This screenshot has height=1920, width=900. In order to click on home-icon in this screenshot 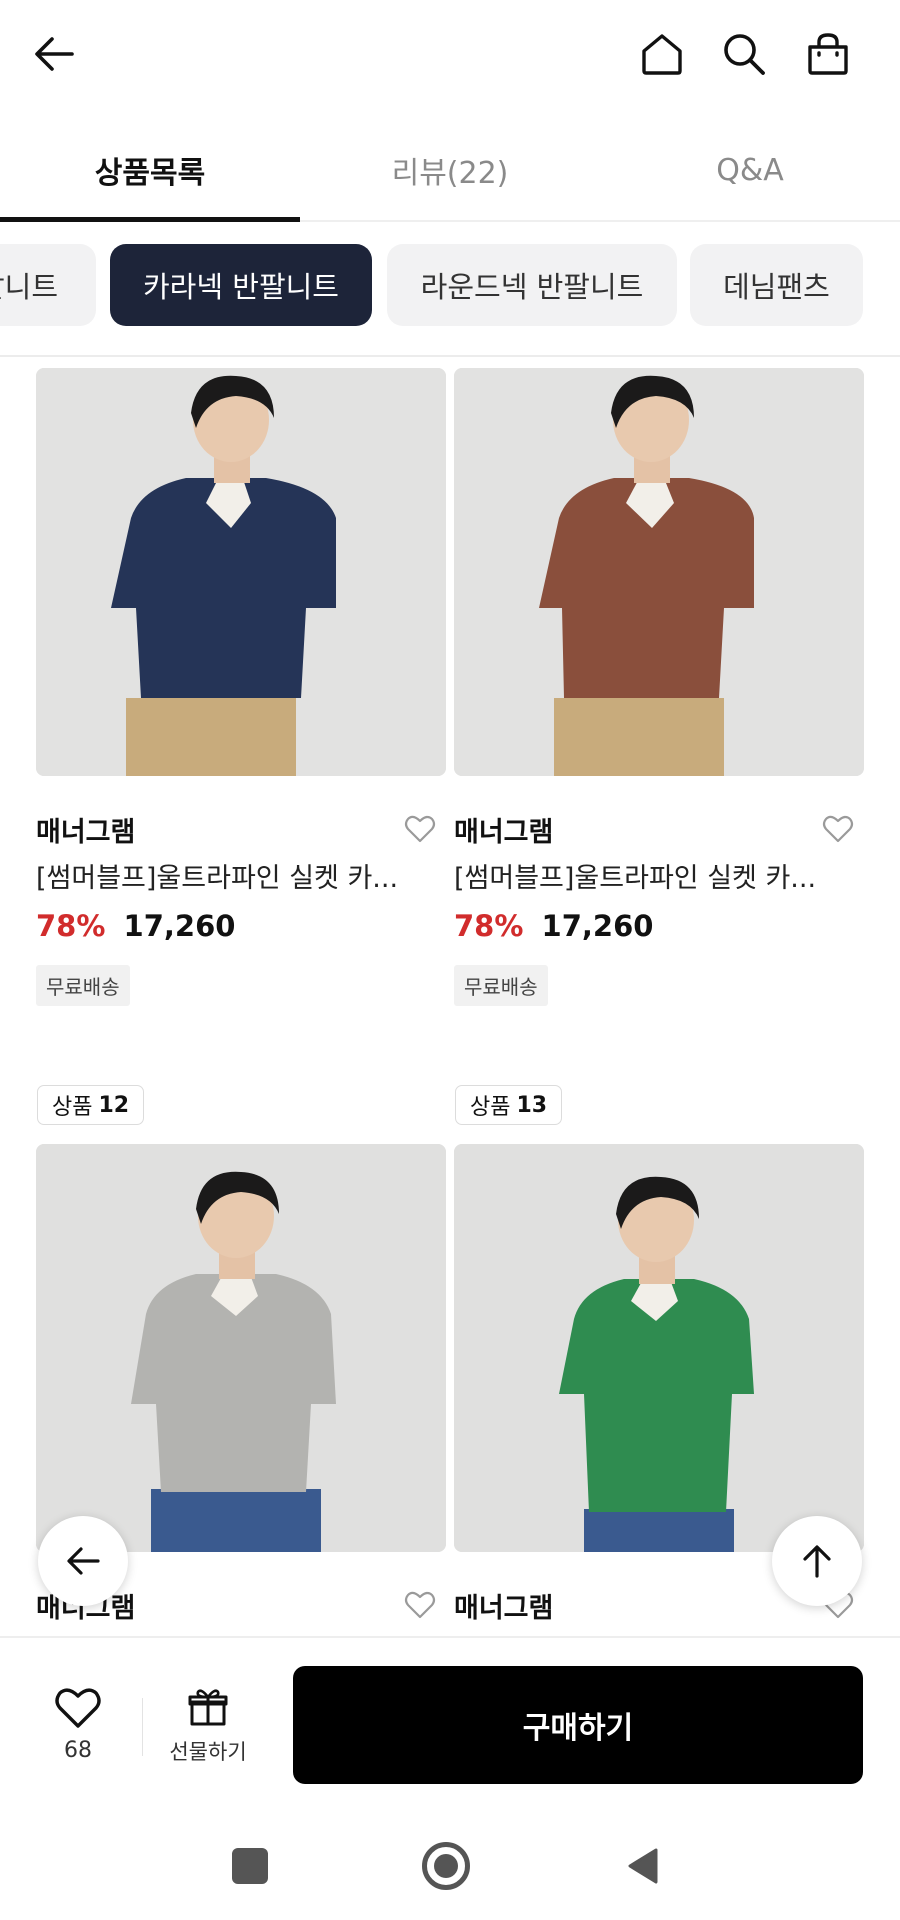, I will do `click(662, 54)`.